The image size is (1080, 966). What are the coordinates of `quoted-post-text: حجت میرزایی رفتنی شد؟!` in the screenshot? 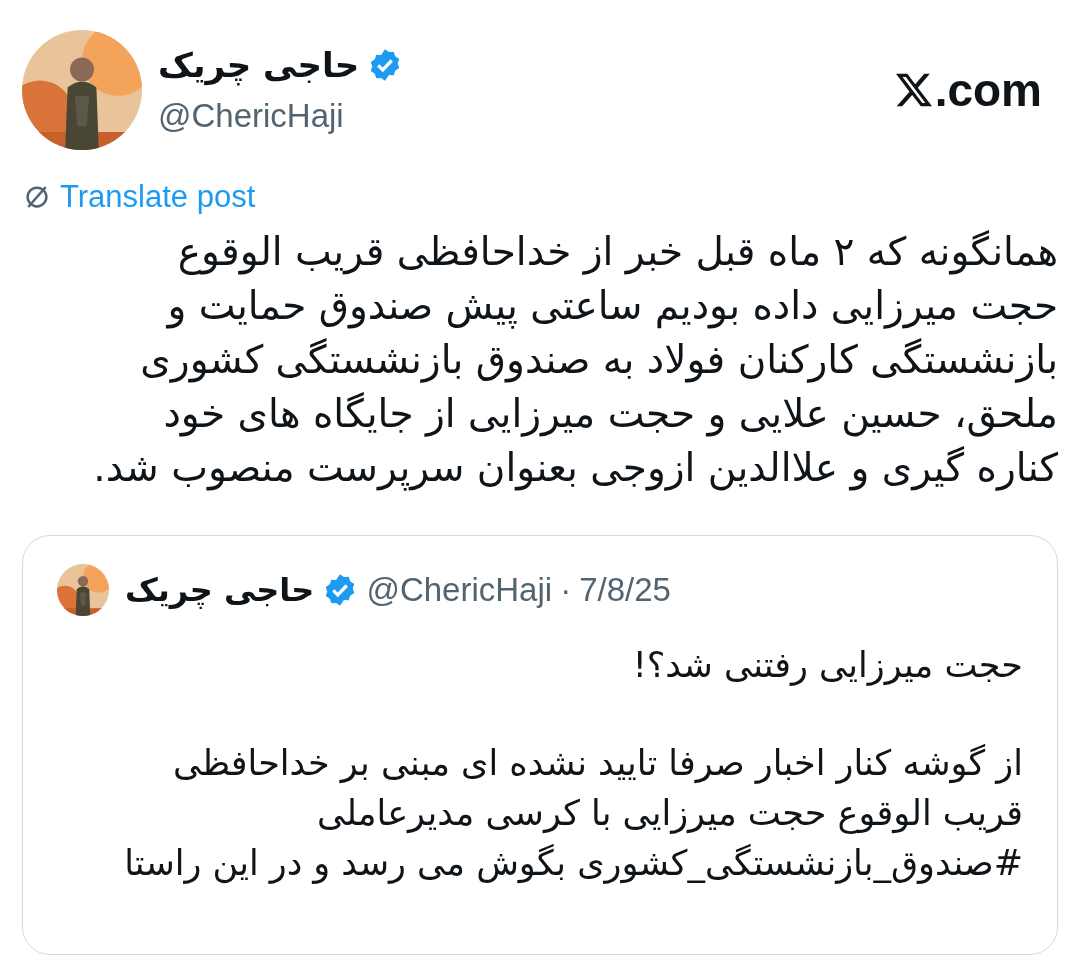 It's located at (827, 665).